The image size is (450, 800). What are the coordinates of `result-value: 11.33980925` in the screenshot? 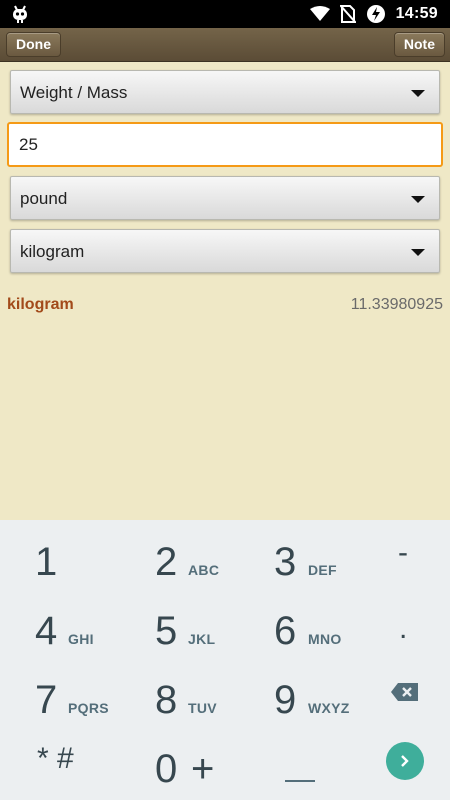 It's located at (396, 304).